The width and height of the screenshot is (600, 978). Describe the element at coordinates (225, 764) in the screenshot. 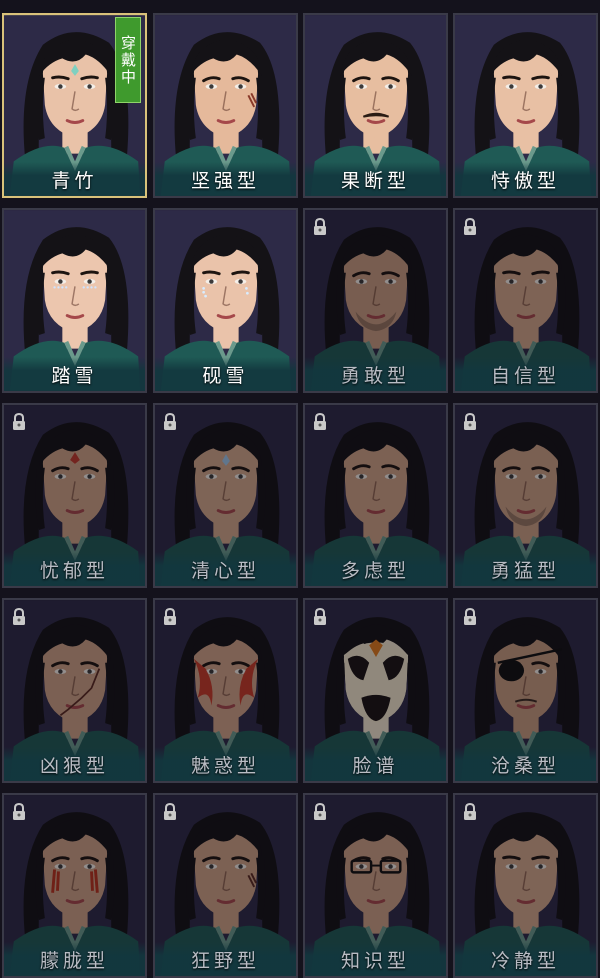

I see `face-preset-label: 魅惑型` at that location.